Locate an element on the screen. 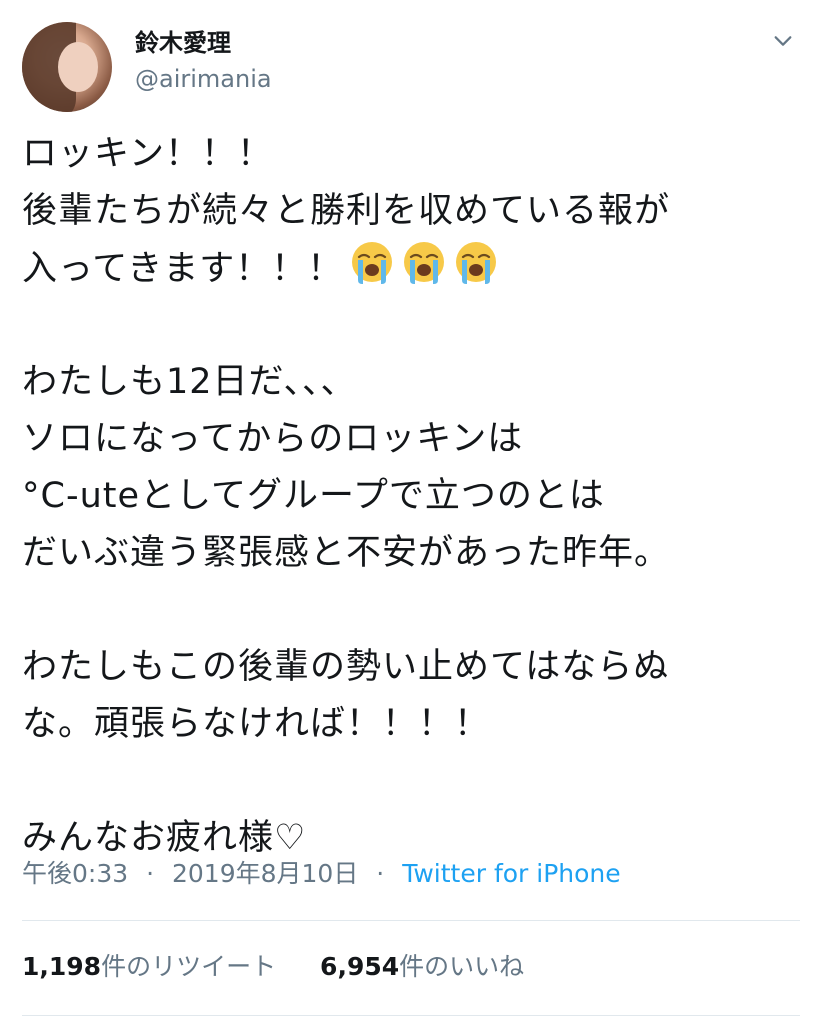 The image size is (822, 1020). tweet-time: 午後0:33 is located at coordinates (75, 873).